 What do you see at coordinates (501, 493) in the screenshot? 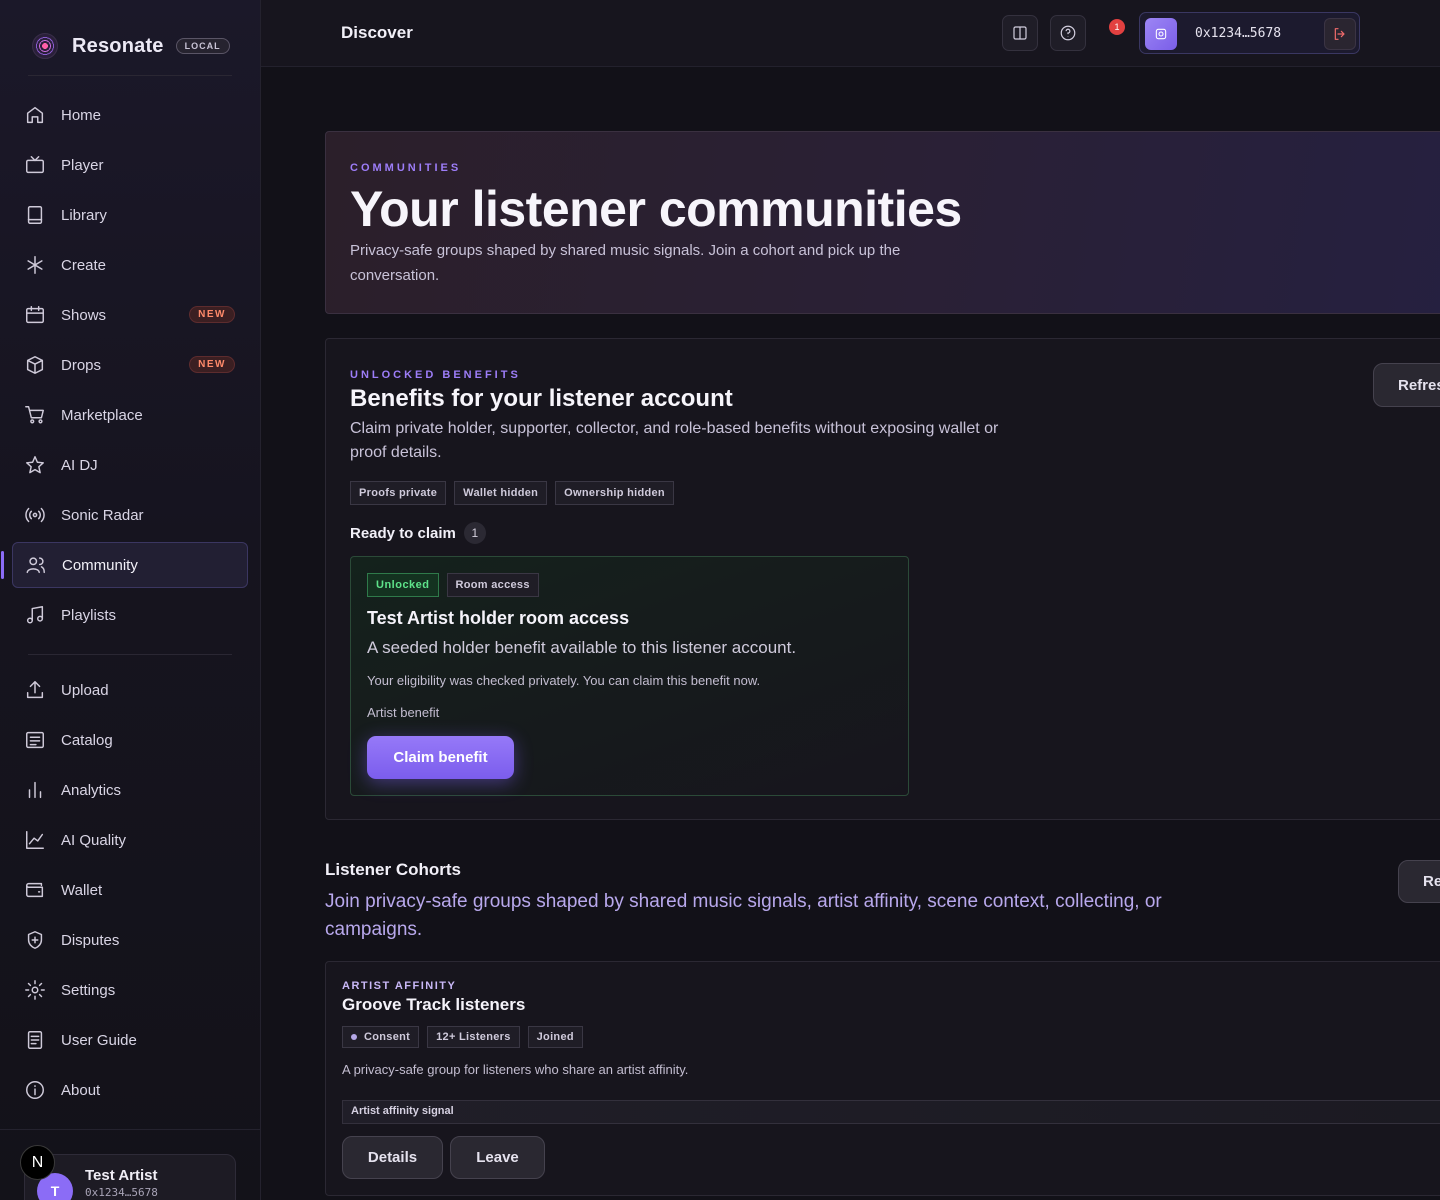
I see `privacy-tag: Wallet hidden` at bounding box center [501, 493].